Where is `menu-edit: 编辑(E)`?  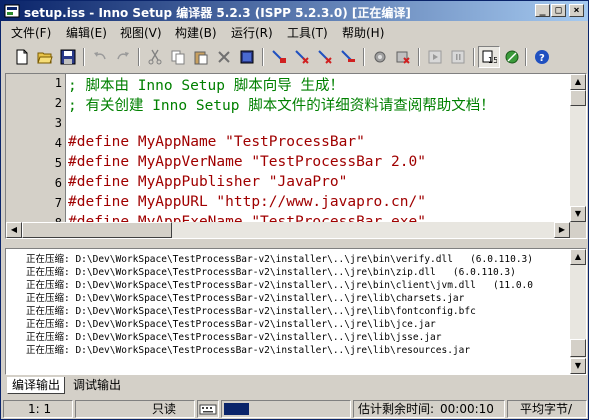 menu-edit: 编辑(E) is located at coordinates (86, 32).